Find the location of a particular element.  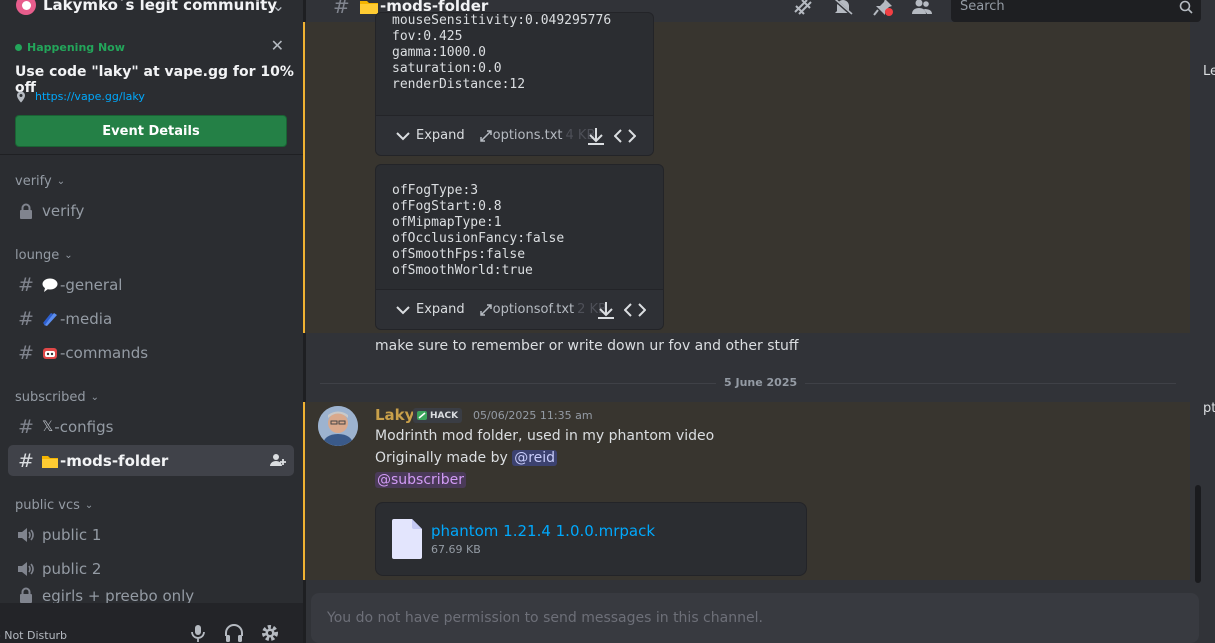

close-icon: ✕ is located at coordinates (277, 45).